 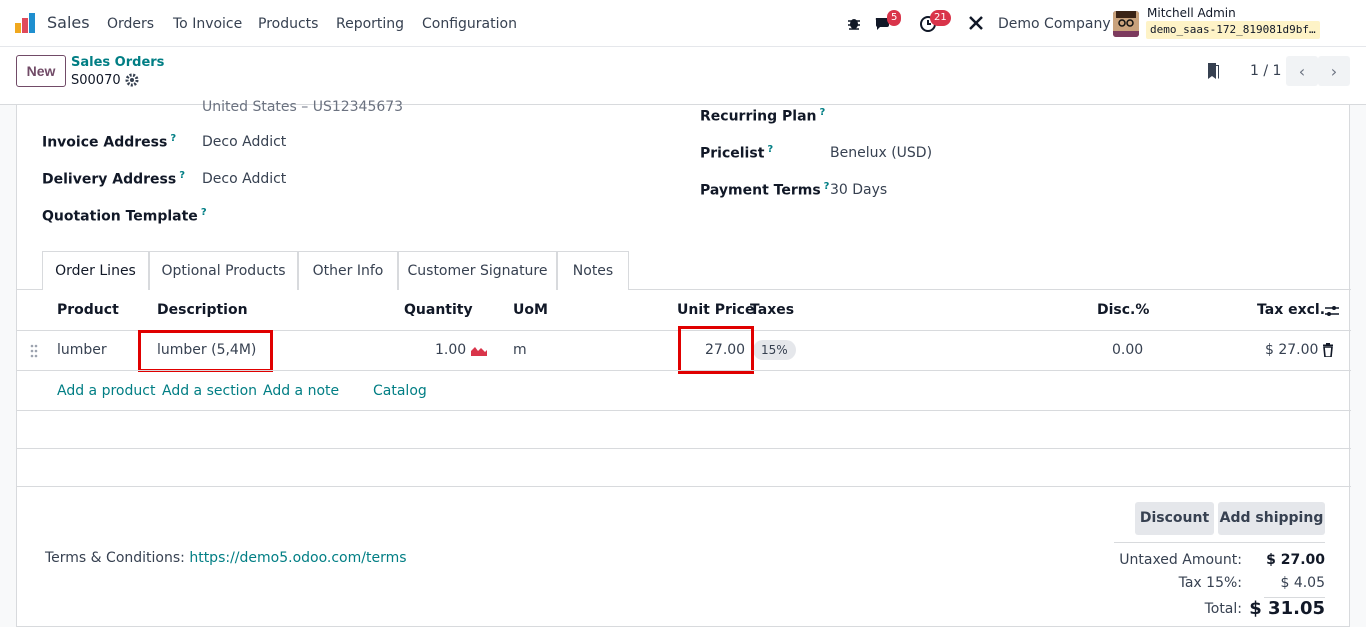 I want to click on untaxed-amount-value: $ 27.00, so click(x=1295, y=560).